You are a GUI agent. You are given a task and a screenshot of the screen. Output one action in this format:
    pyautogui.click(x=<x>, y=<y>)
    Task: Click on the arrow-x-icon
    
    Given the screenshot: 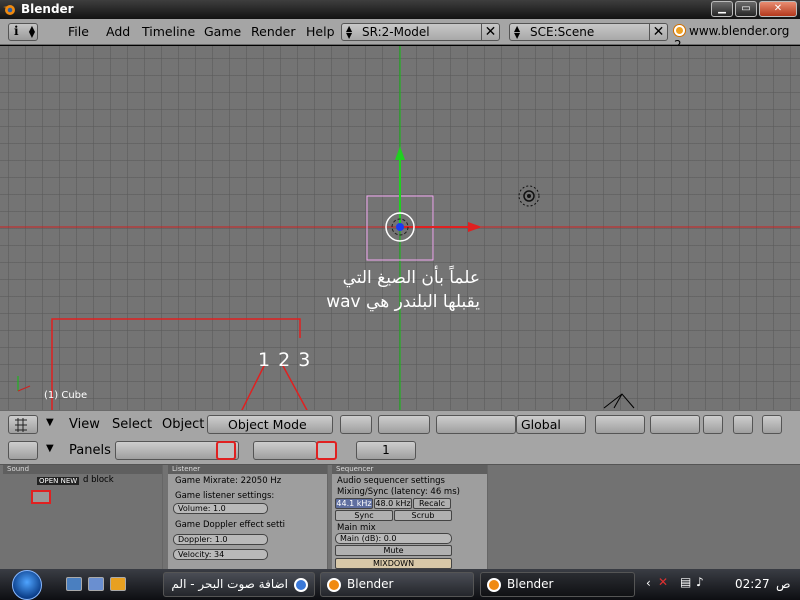 What is the action you would take?
    pyautogui.click(x=475, y=227)
    